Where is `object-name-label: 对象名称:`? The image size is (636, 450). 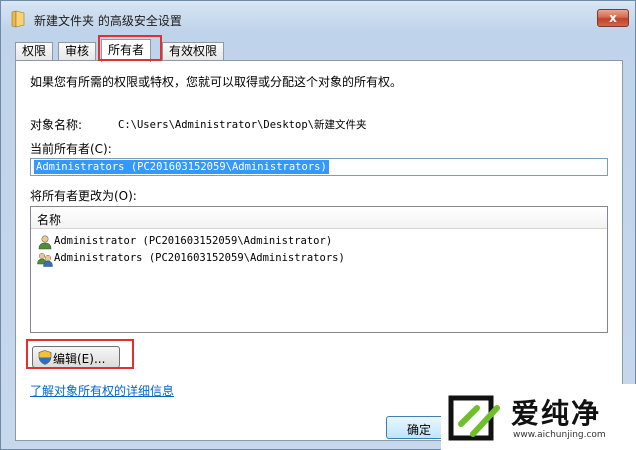 object-name-label: 对象名称: is located at coordinates (56, 125).